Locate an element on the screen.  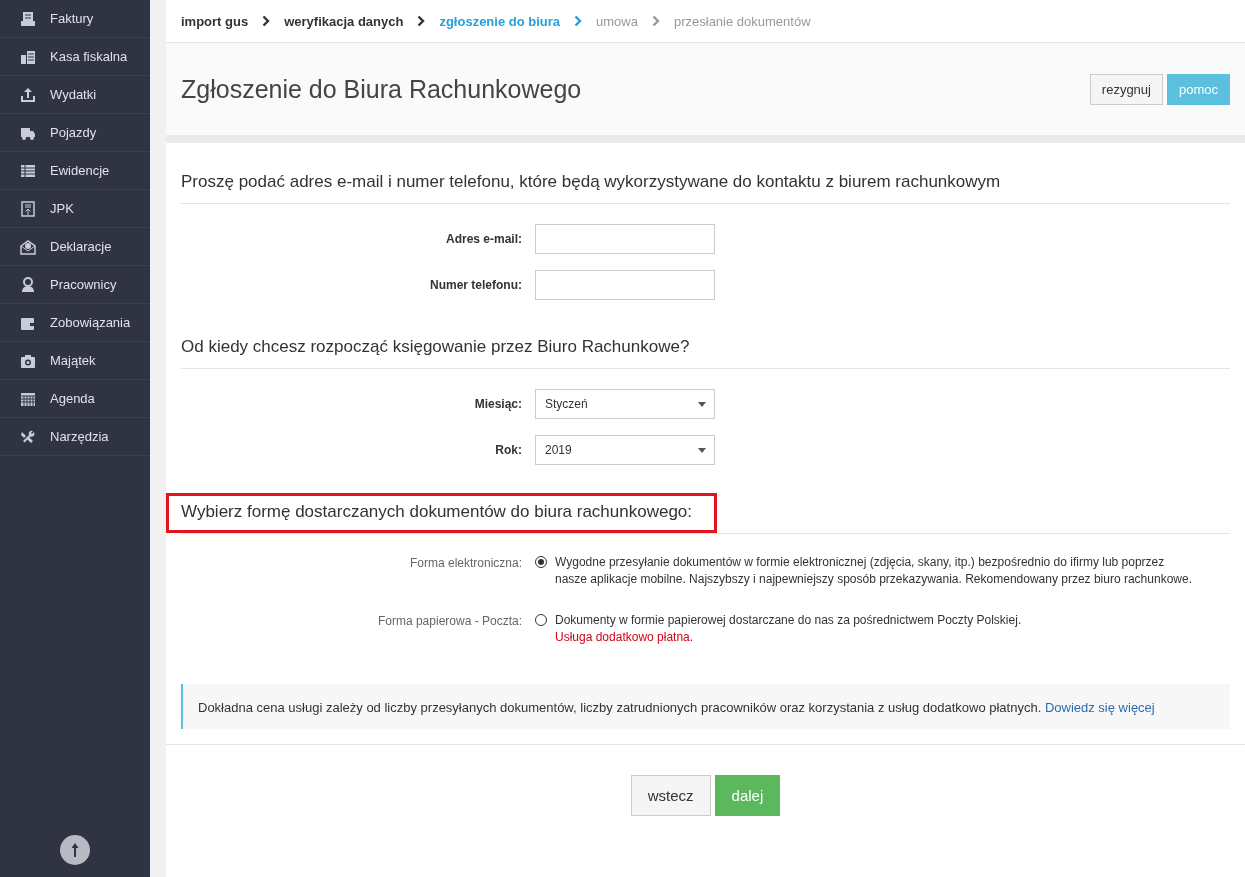
option-description: Wygodne przesyłanie dokumentów w formie elektronicznej (zdjęcia, skany, itp.) bezpośrednio do ifirmy lub poprzez nasze aplikacje mobilne. Najszybszy i najpewniejszy sposób przekazywania. Rekomendowany przez biuro rachunkowe. is located at coordinates (874, 571).